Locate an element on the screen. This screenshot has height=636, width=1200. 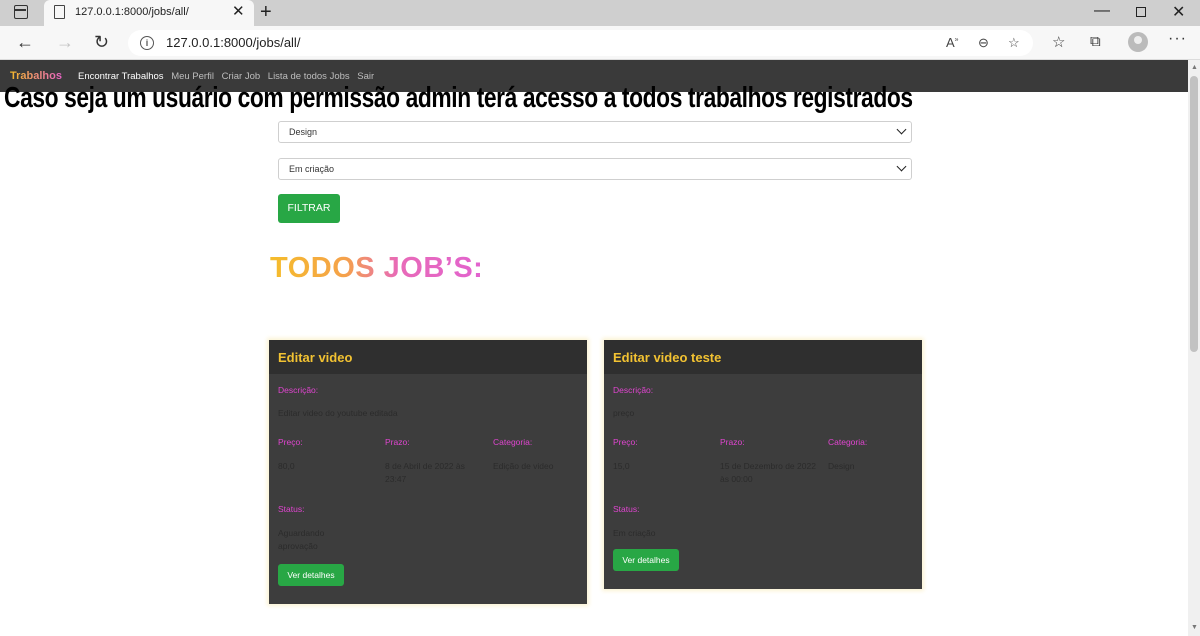
category-select: Design is located at coordinates (595, 132).